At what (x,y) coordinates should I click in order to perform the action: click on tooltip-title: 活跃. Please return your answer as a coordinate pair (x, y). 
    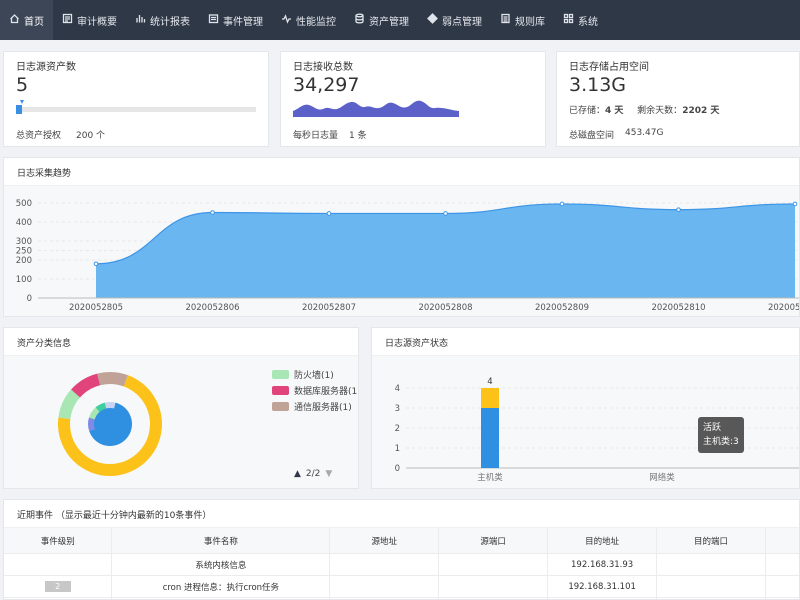
    Looking at the image, I should click on (712, 428).